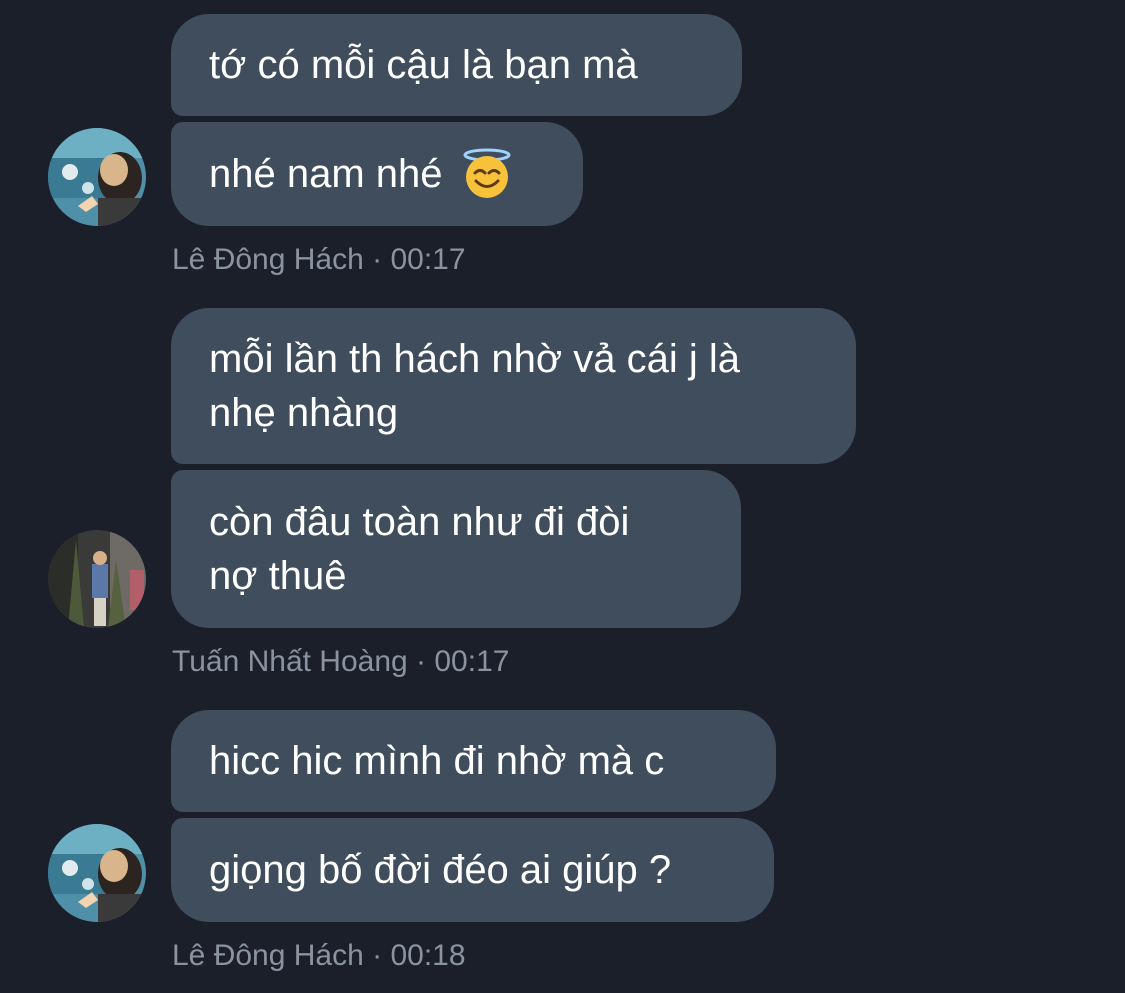 Image resolution: width=1125 pixels, height=993 pixels. I want to click on sender-time-label: Tuấn Nhất Hoàng · 00:17, so click(341, 661).